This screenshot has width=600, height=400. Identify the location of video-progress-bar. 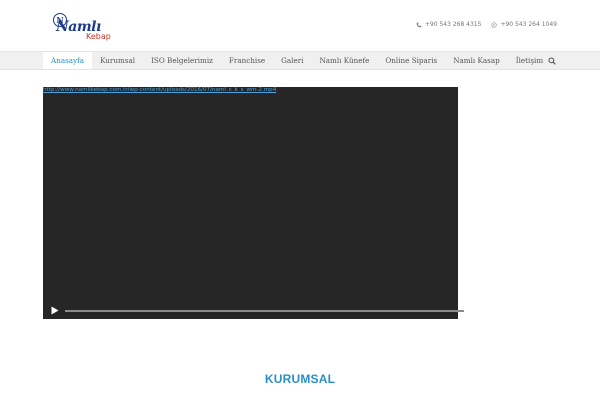
(264, 310).